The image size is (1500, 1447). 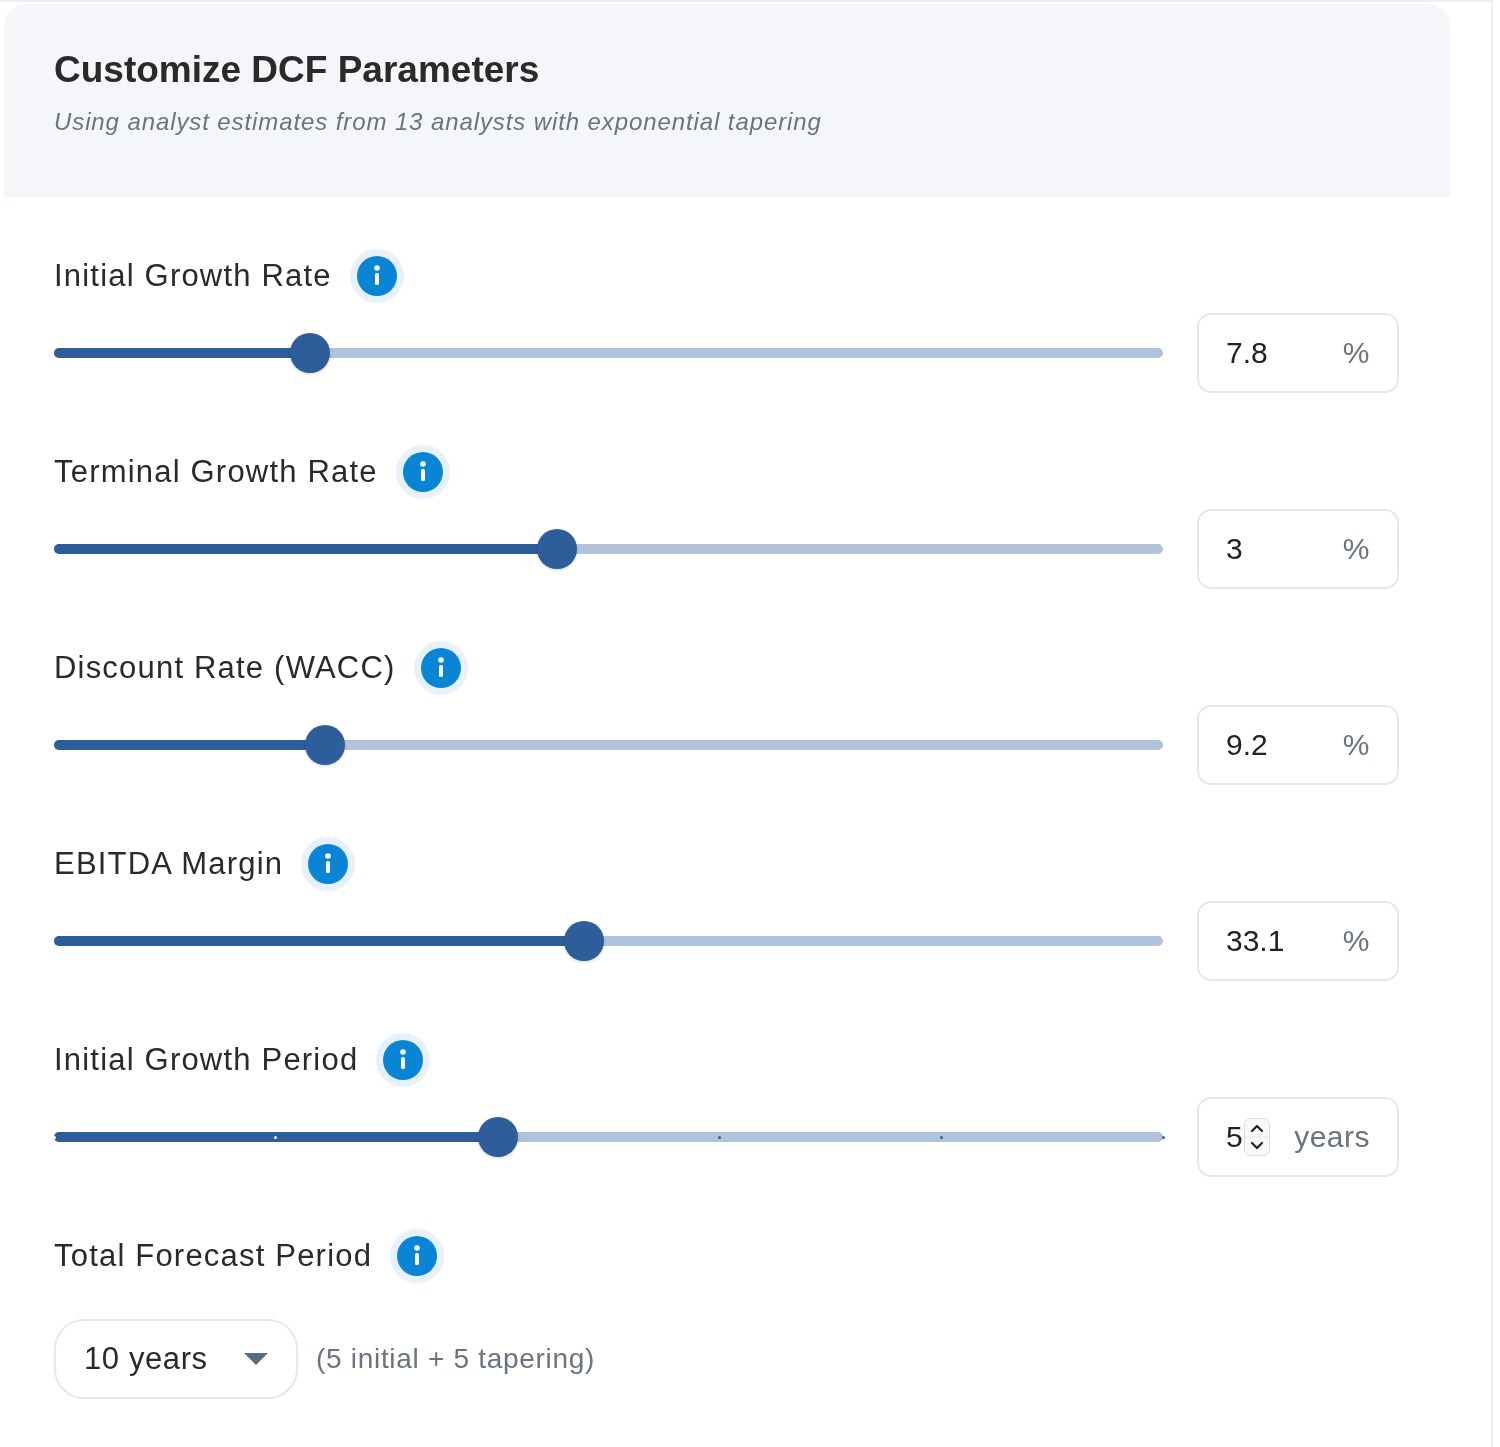 I want to click on field-value: 7.8, so click(x=1247, y=353).